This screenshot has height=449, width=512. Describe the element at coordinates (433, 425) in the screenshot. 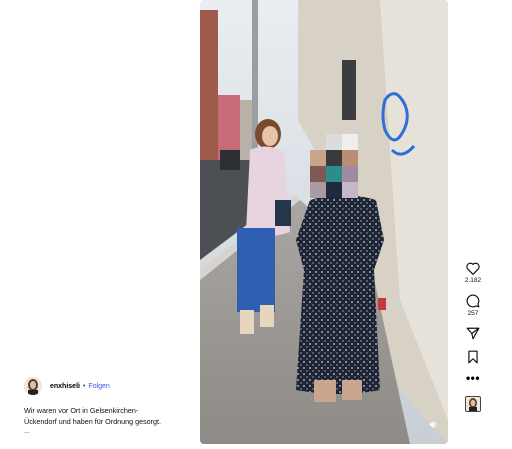

I see `audio-icon: 🔊︎` at that location.